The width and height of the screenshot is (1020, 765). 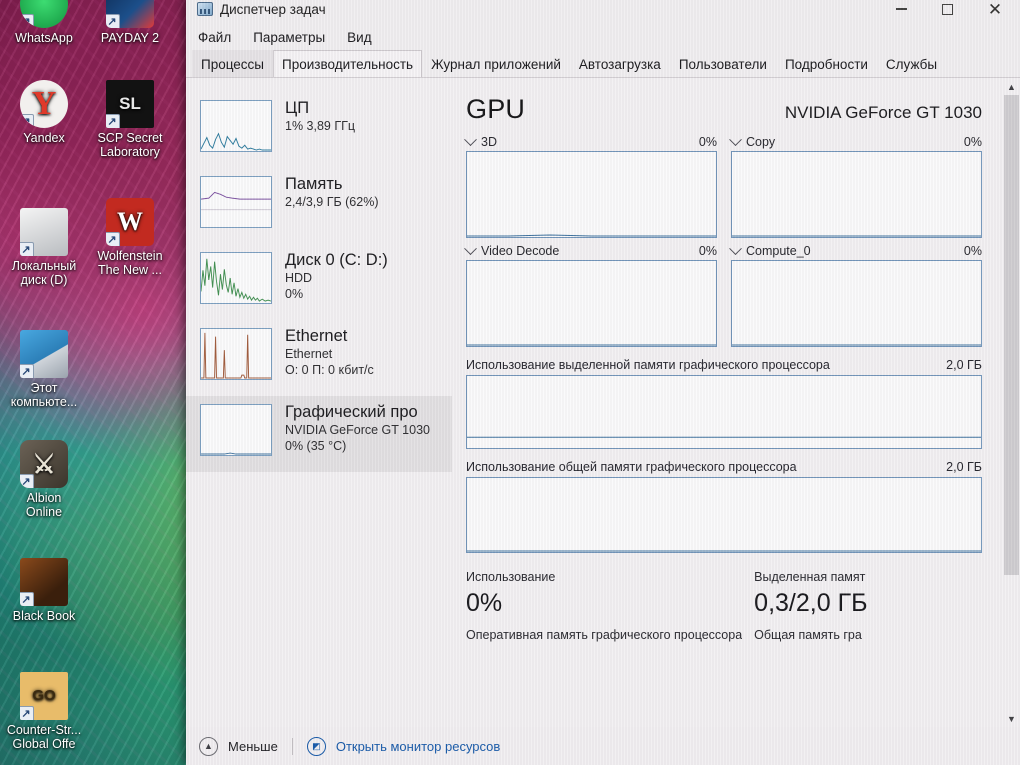 I want to click on drive-icon: ↗, so click(x=44, y=232).